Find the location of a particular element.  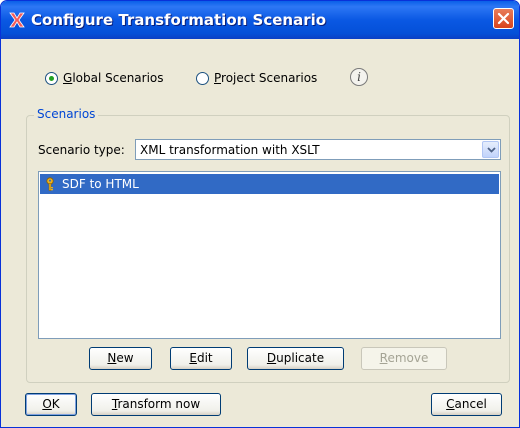

close-button is located at coordinates (503, 18).